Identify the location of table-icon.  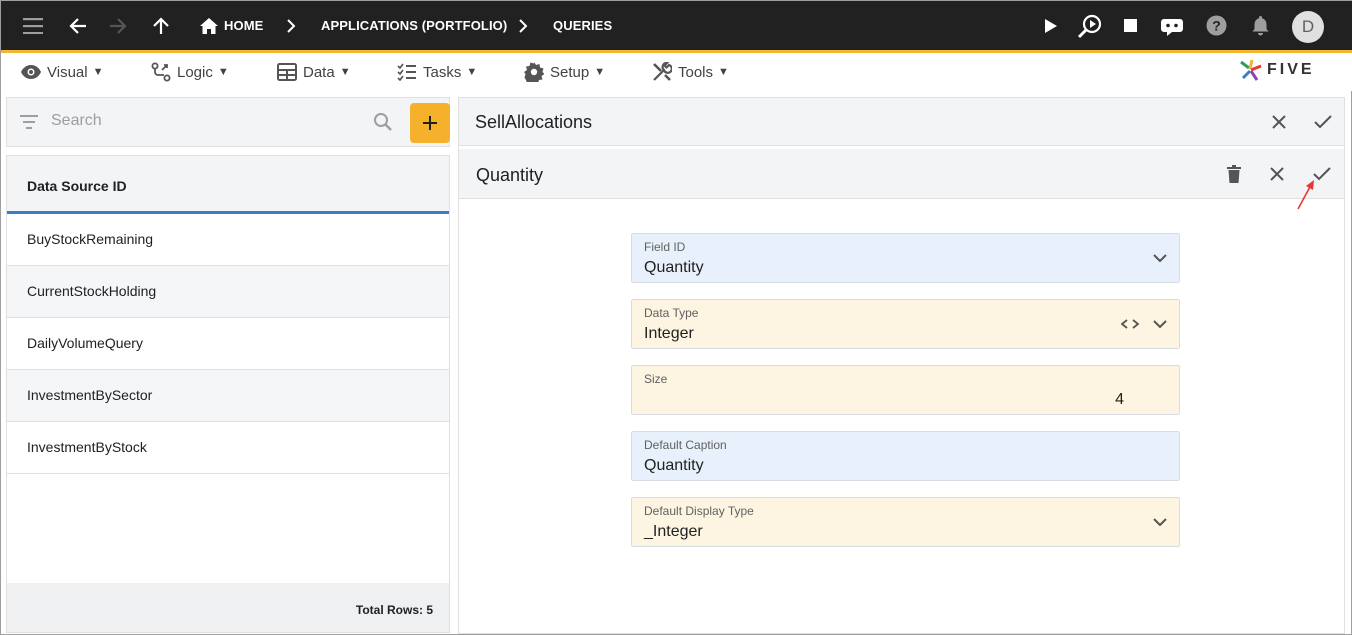
(287, 72).